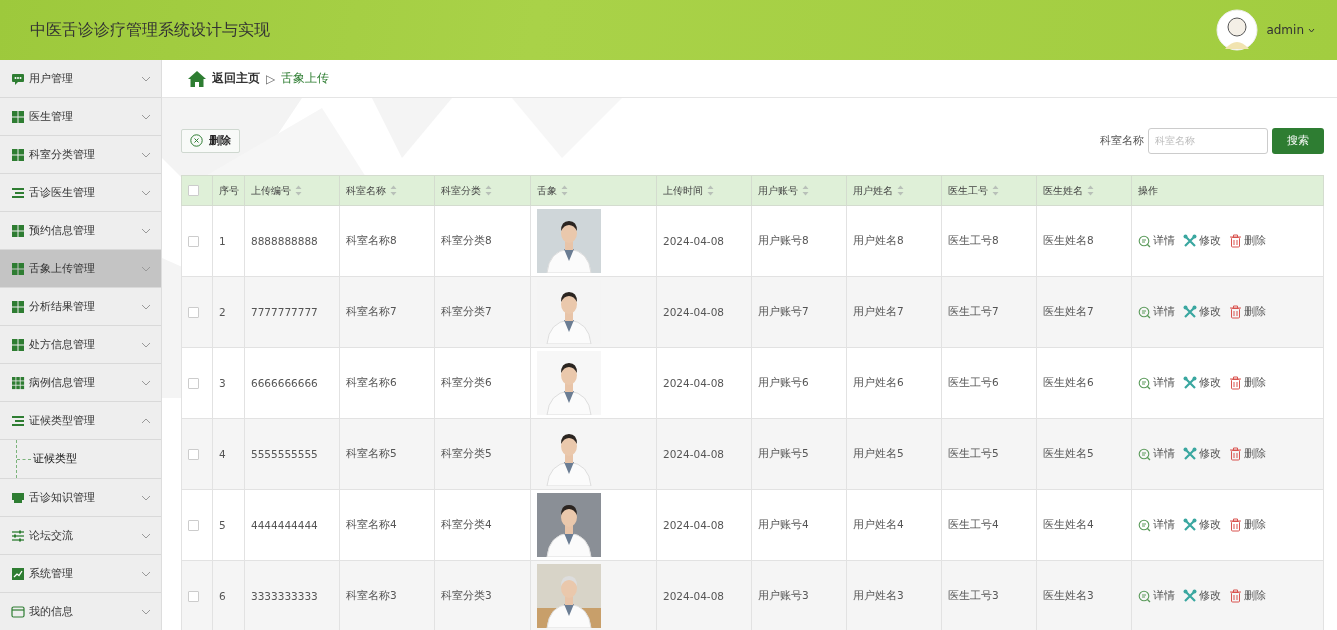  What do you see at coordinates (222, 525) in the screenshot?
I see `table-cell: 5` at bounding box center [222, 525].